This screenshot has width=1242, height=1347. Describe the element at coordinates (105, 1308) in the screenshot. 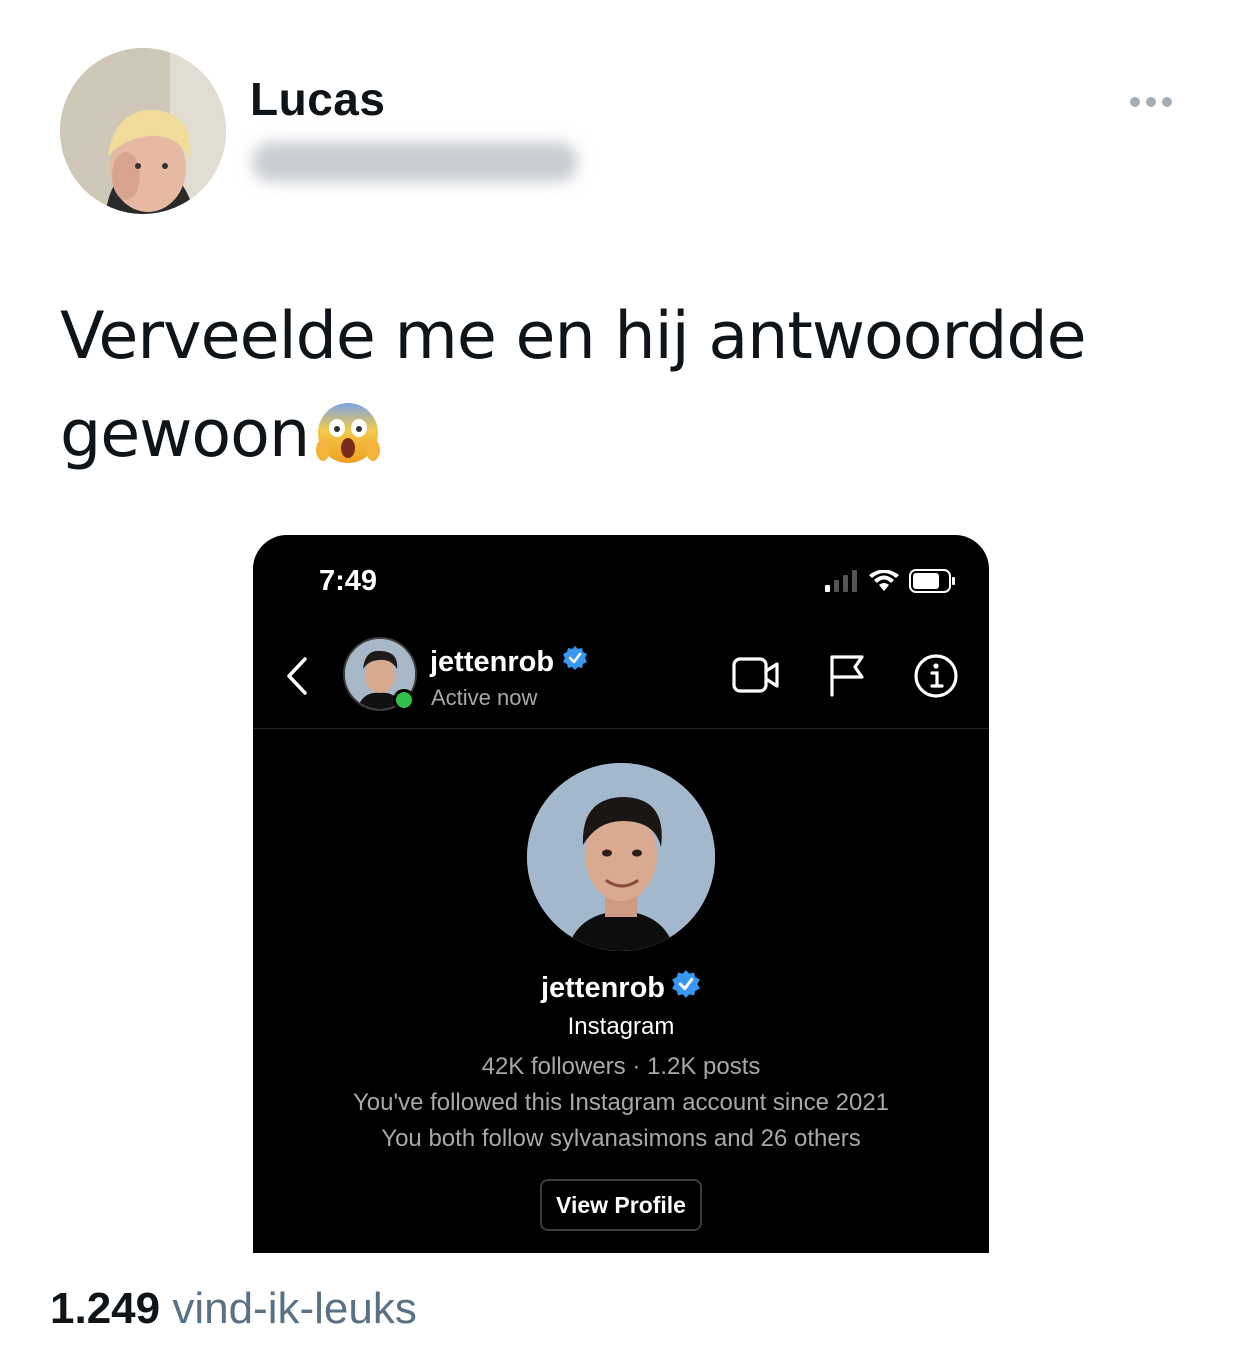

I see `likes-count: 1.249` at that location.